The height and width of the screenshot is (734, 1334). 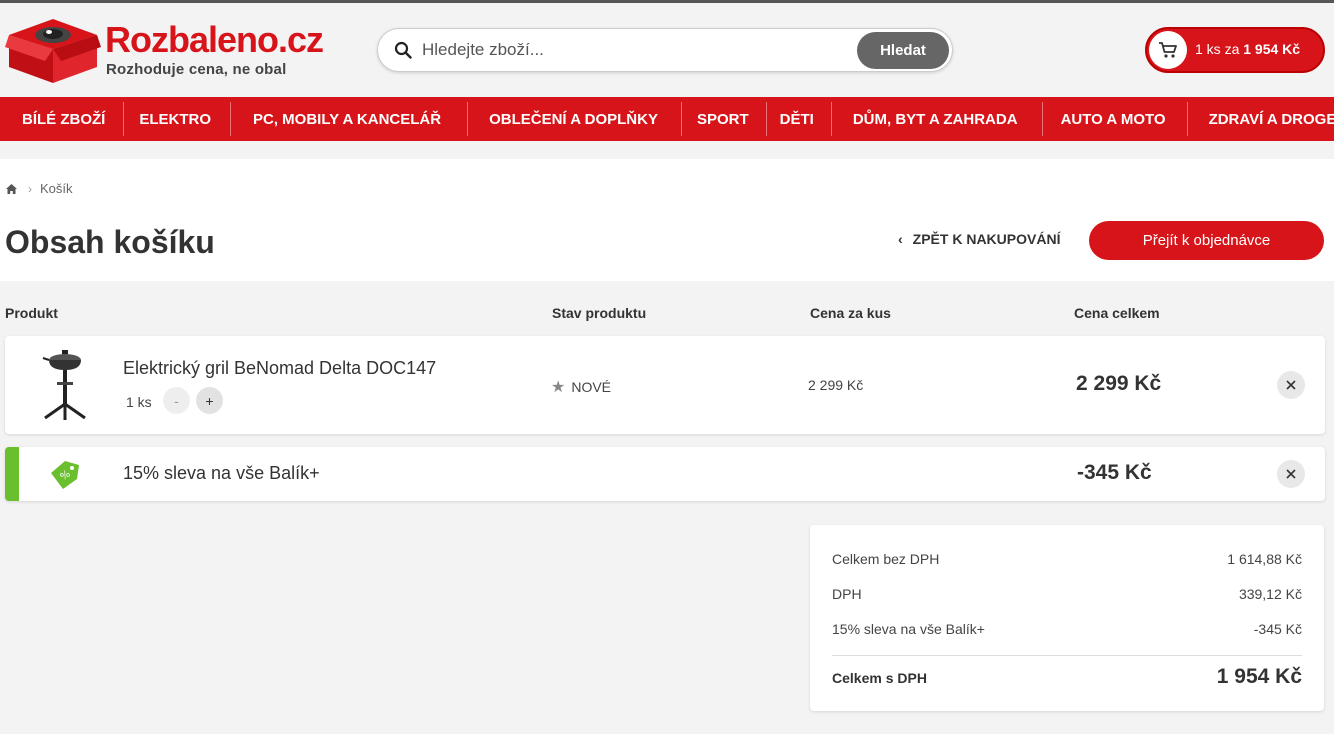 I want to click on proceed-to-order-button: Přejít k objednávce, so click(x=1206, y=240).